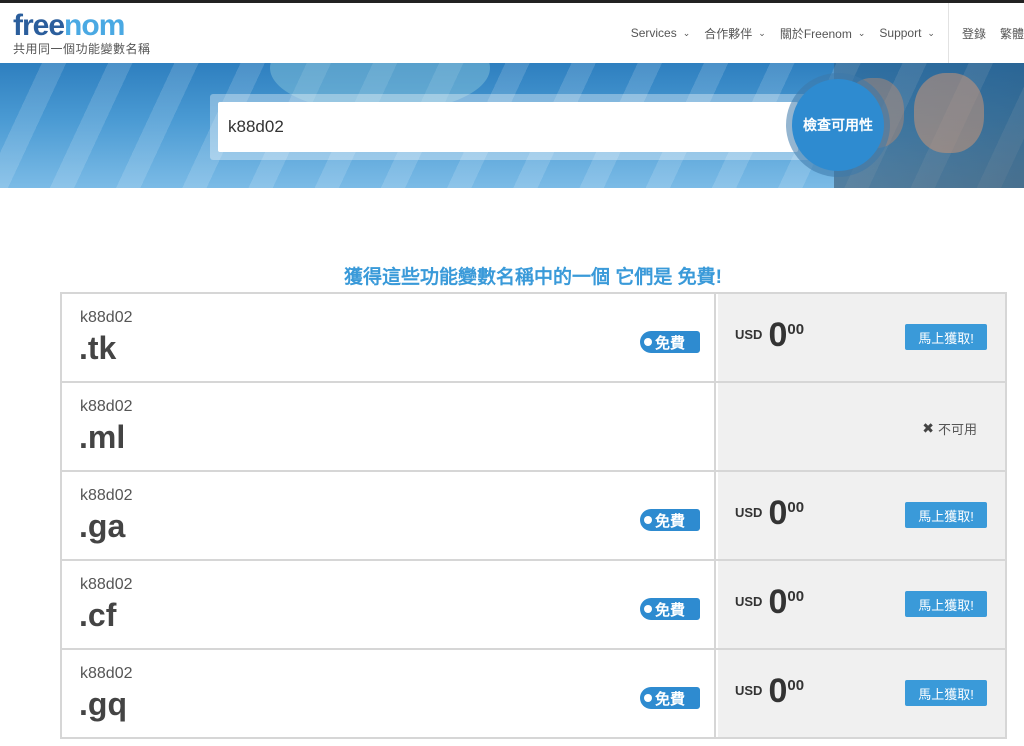 The width and height of the screenshot is (1024, 746). Describe the element at coordinates (533, 277) in the screenshot. I see `results-headline: 獲得這些功能變數名稱中的一個 它們是 免費!` at that location.